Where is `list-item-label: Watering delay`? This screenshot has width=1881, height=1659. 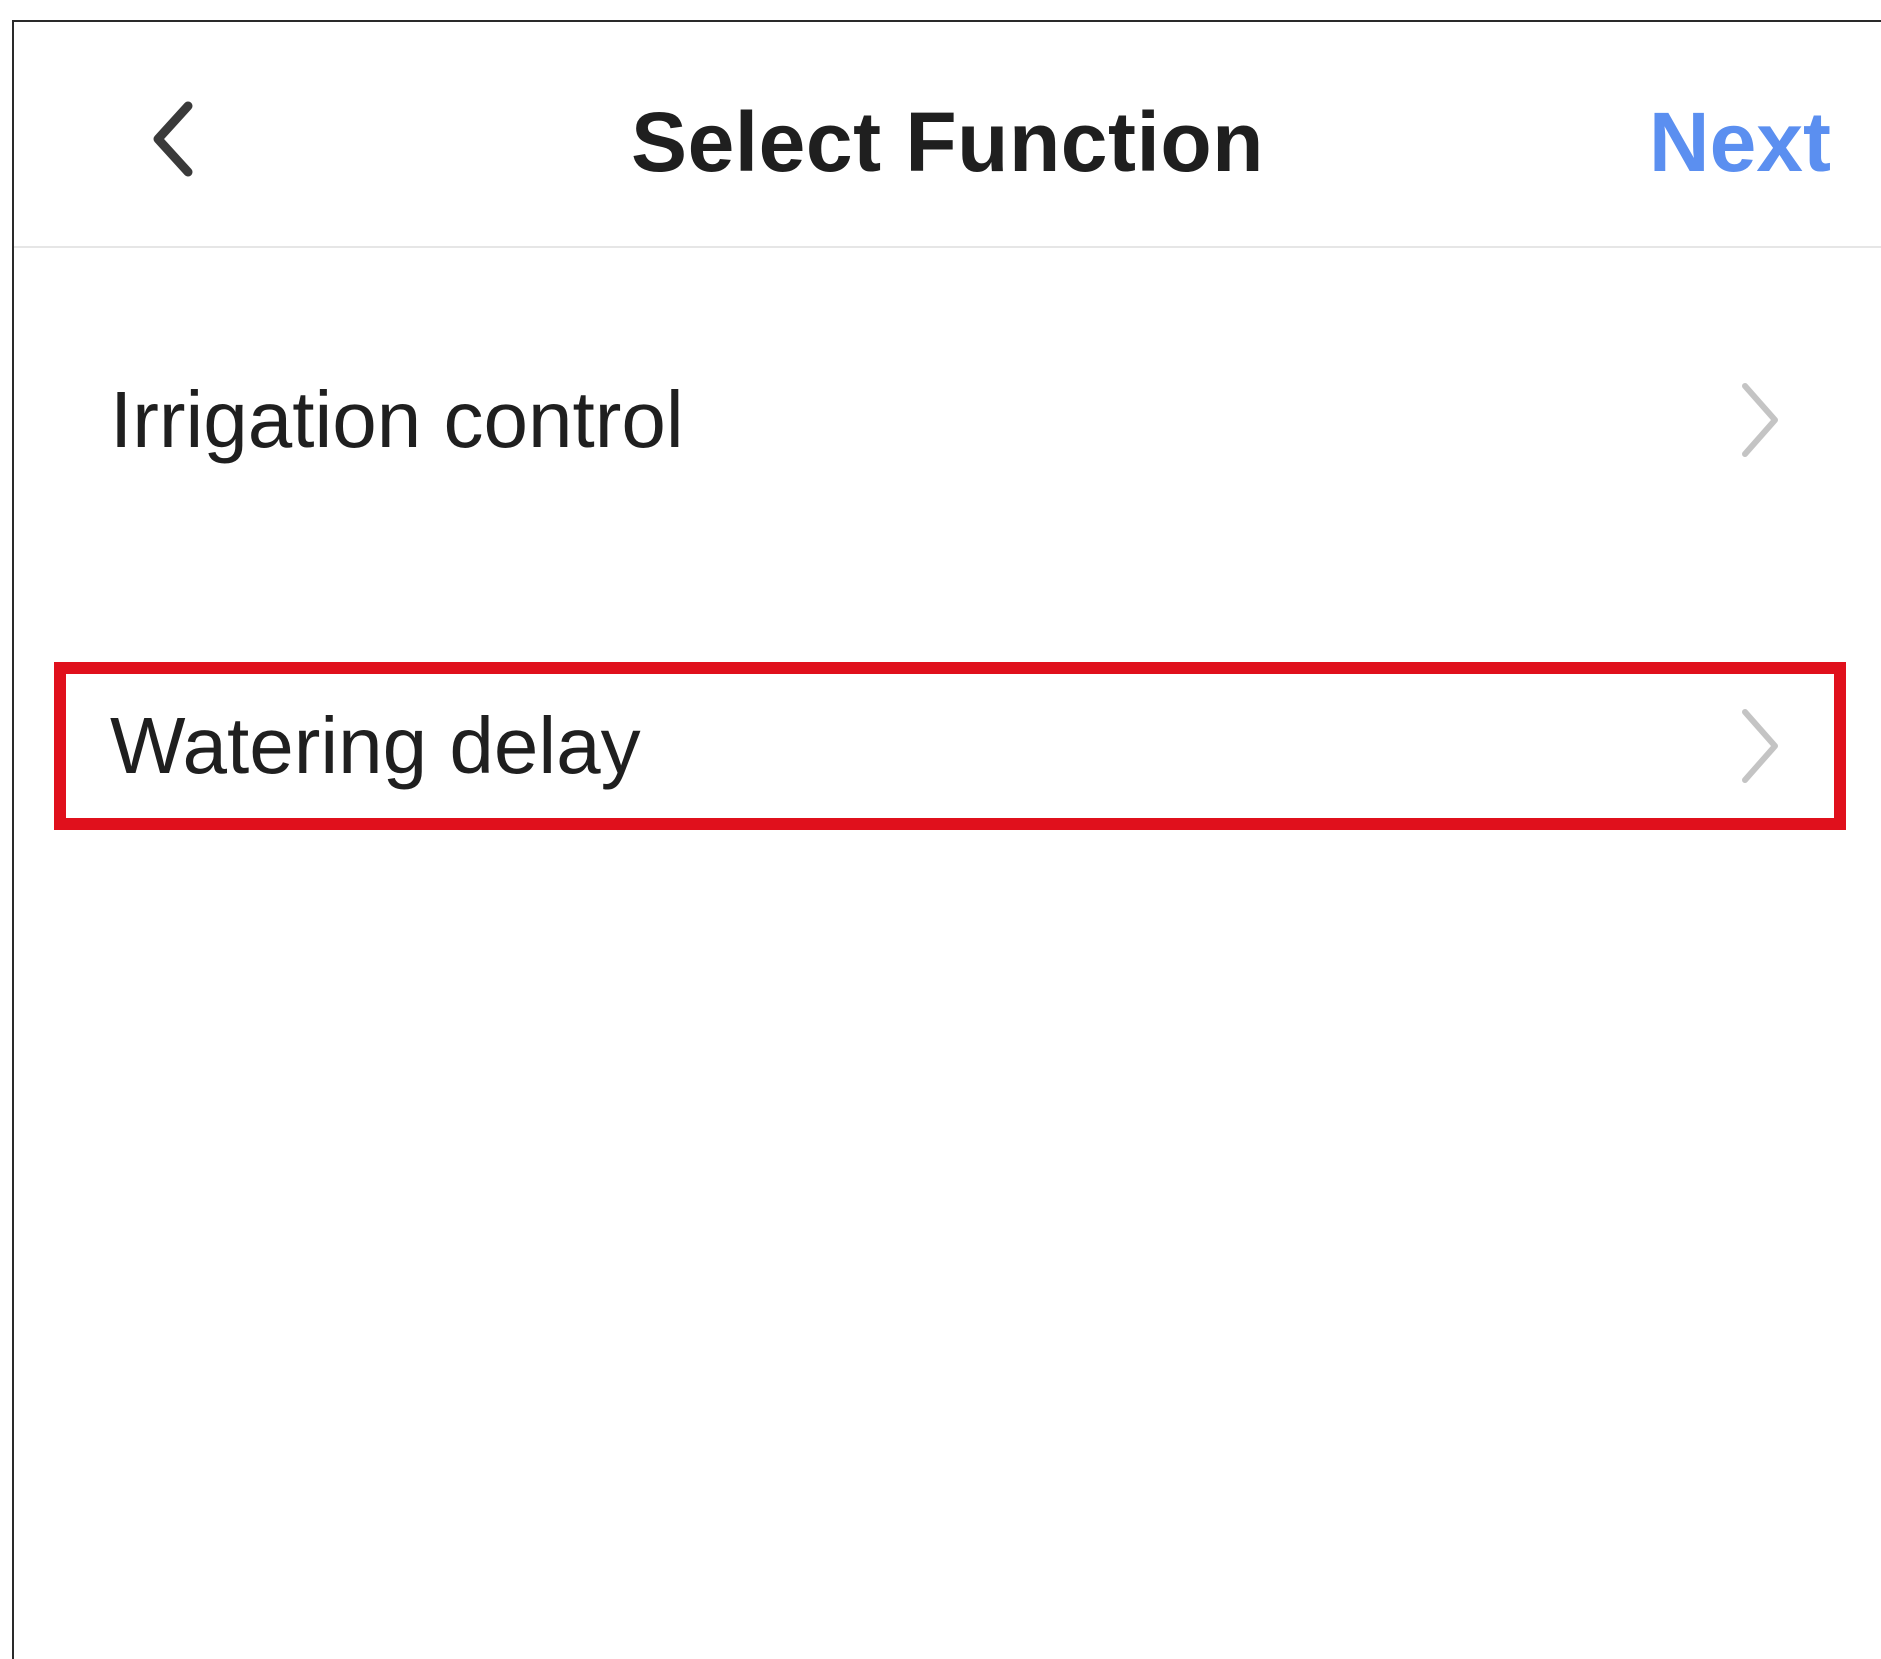 list-item-label: Watering delay is located at coordinates (375, 745).